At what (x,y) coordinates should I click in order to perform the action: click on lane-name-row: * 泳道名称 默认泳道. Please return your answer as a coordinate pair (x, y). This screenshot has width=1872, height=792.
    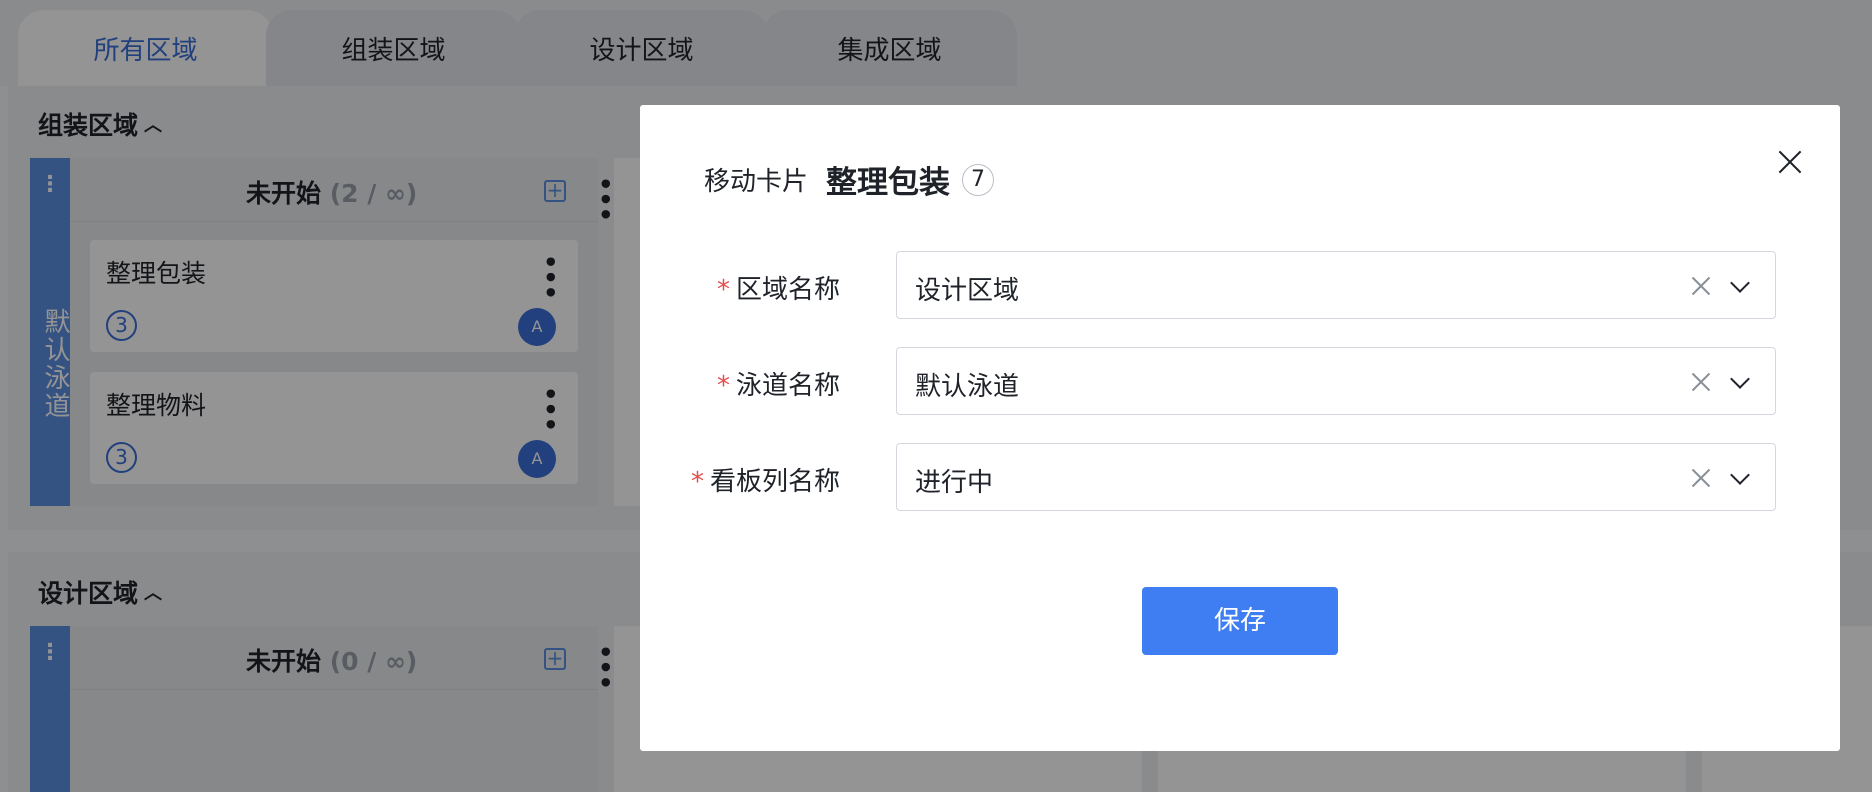
    Looking at the image, I should click on (1240, 381).